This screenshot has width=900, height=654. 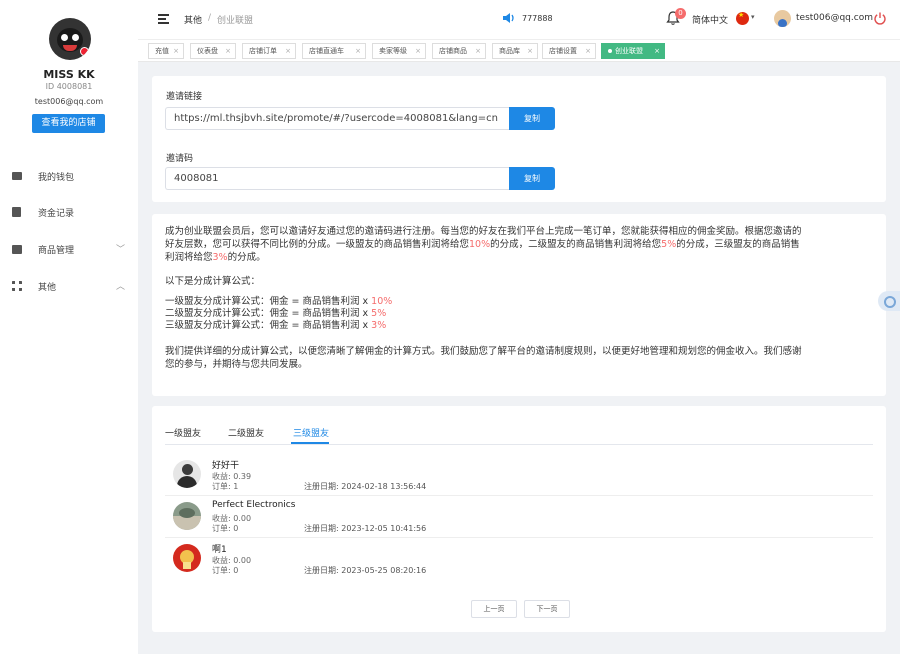 I want to click on tag-label: 仪表盘, so click(x=207, y=51).